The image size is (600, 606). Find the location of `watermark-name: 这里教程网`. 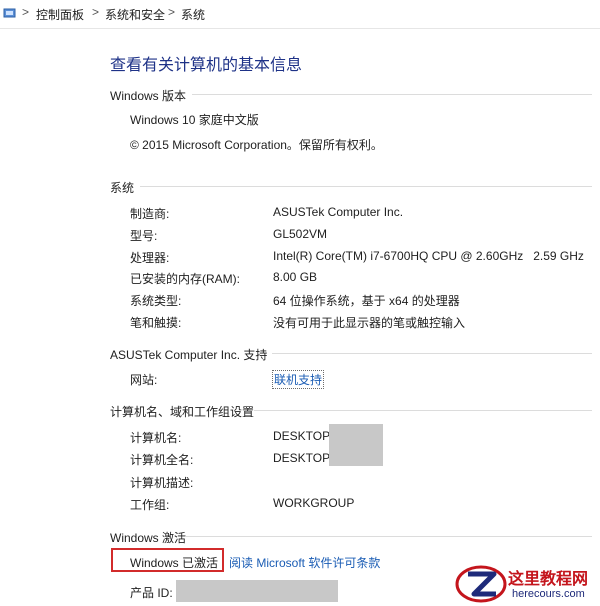

watermark-name: 这里教程网 is located at coordinates (548, 579).